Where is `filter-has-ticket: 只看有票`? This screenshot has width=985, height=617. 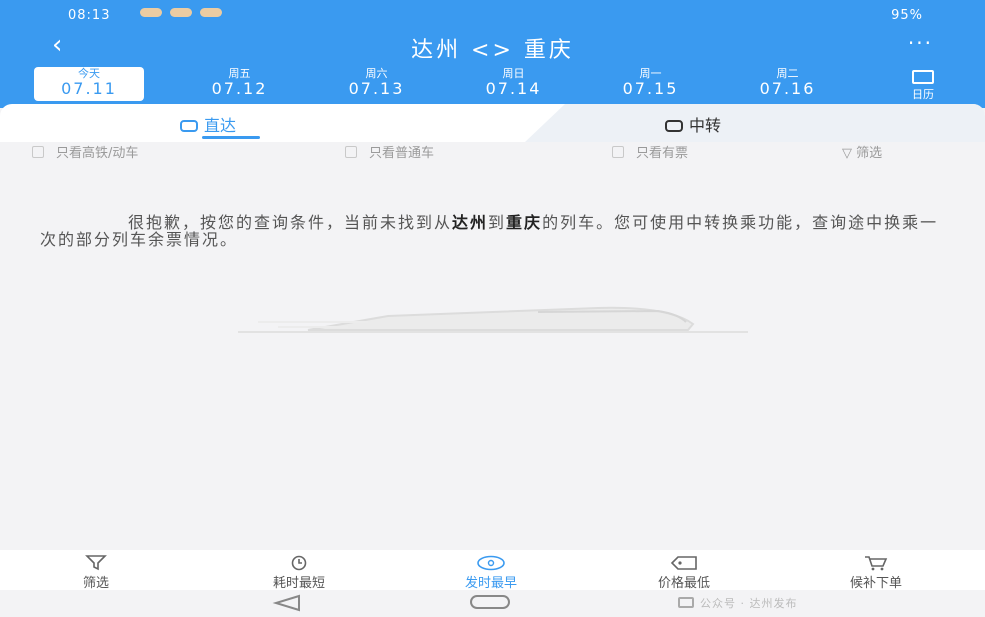
filter-has-ticket: 只看有票 is located at coordinates (650, 151).